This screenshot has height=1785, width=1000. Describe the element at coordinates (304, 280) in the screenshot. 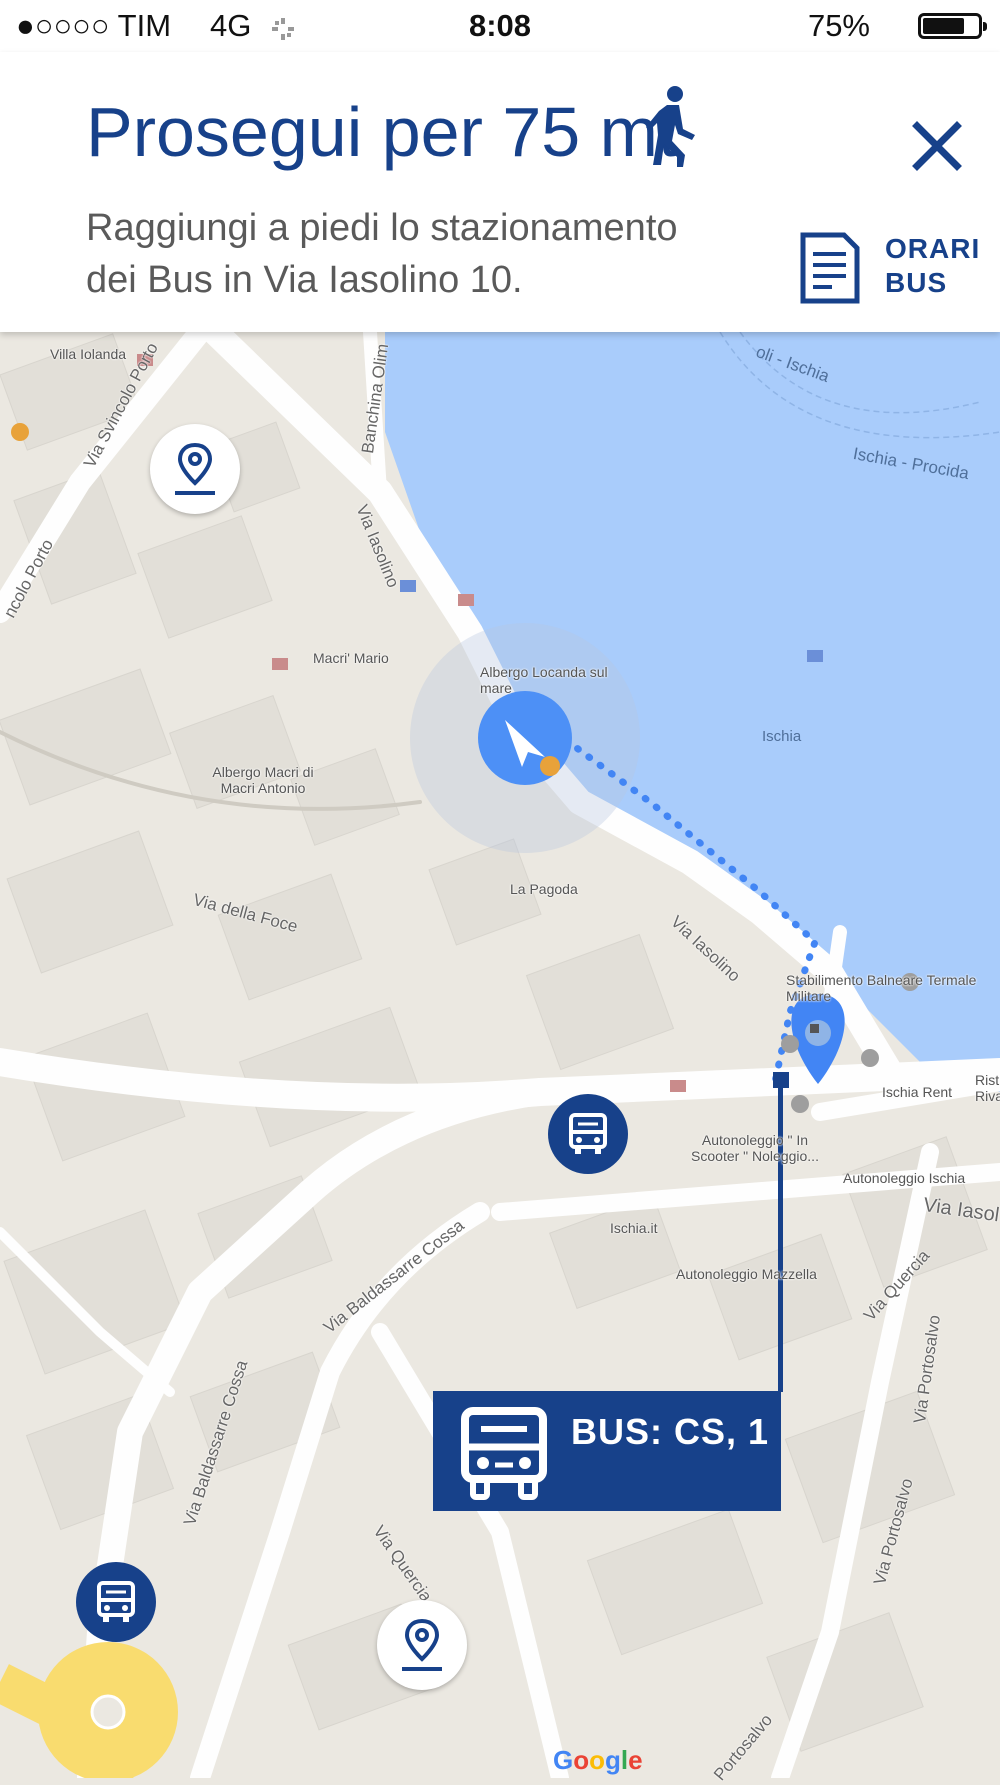

I see `subtitle-line: dei Bus in Via Iasolino 10.` at that location.